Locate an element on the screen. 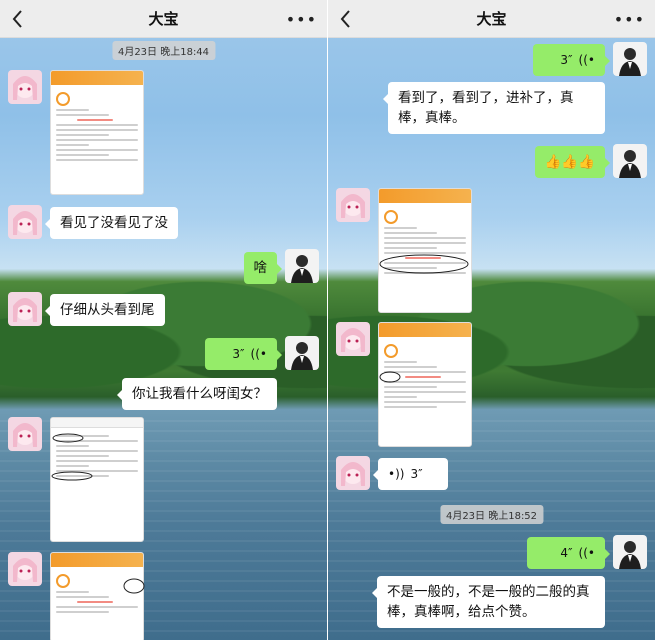 Image resolution: width=655 pixels, height=640 pixels. message-timestamp: 4月23日 晚上18:44 is located at coordinates (163, 50).